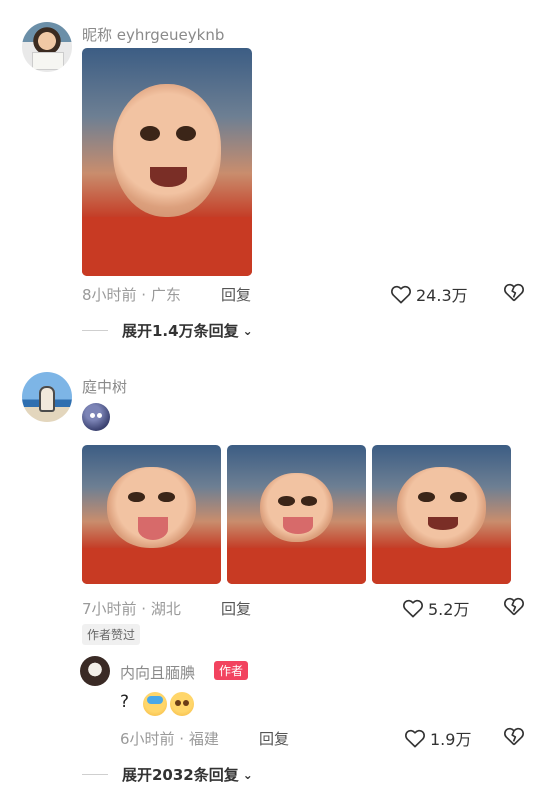 The image size is (549, 800). I want to click on expand-replies-label: 展开1.4万条回复, so click(180, 331).